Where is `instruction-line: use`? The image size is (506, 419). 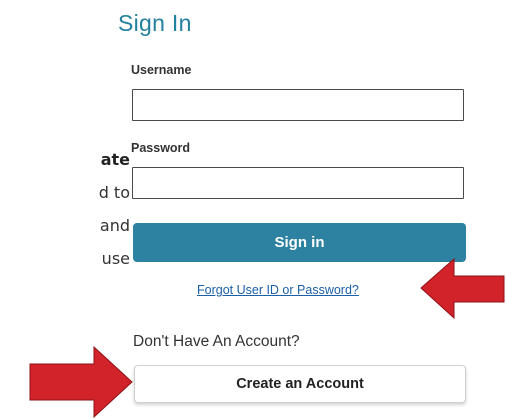
instruction-line: use is located at coordinates (115, 258).